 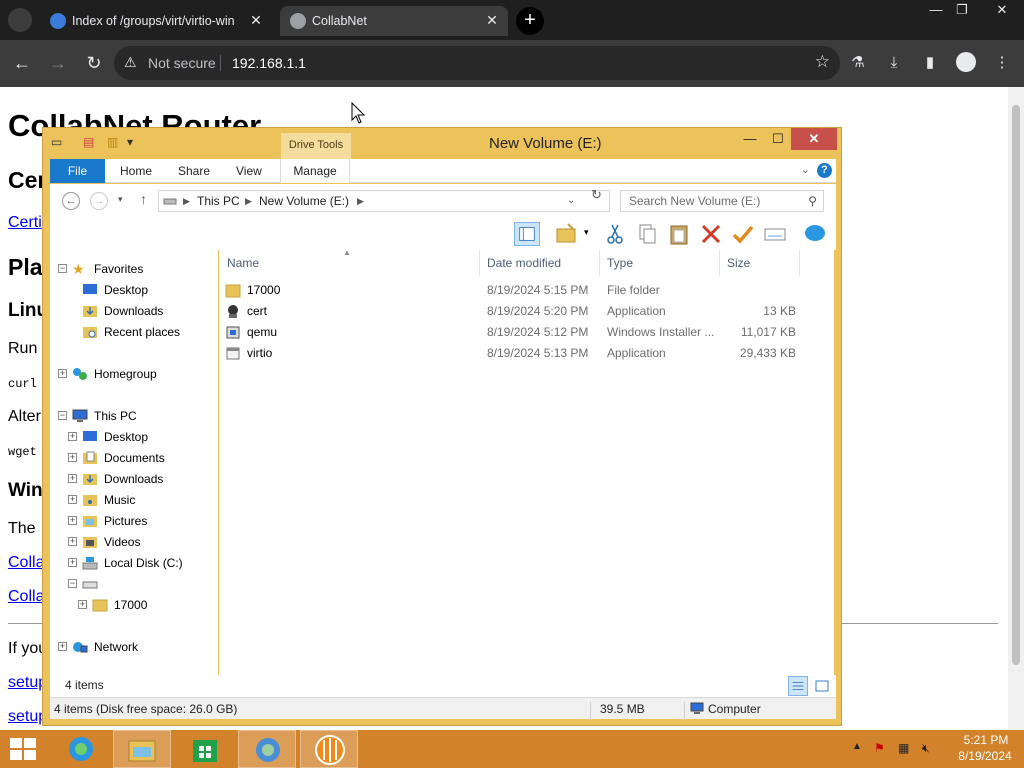 What do you see at coordinates (815, 234) in the screenshot?
I see `chat-bubble-icon` at bounding box center [815, 234].